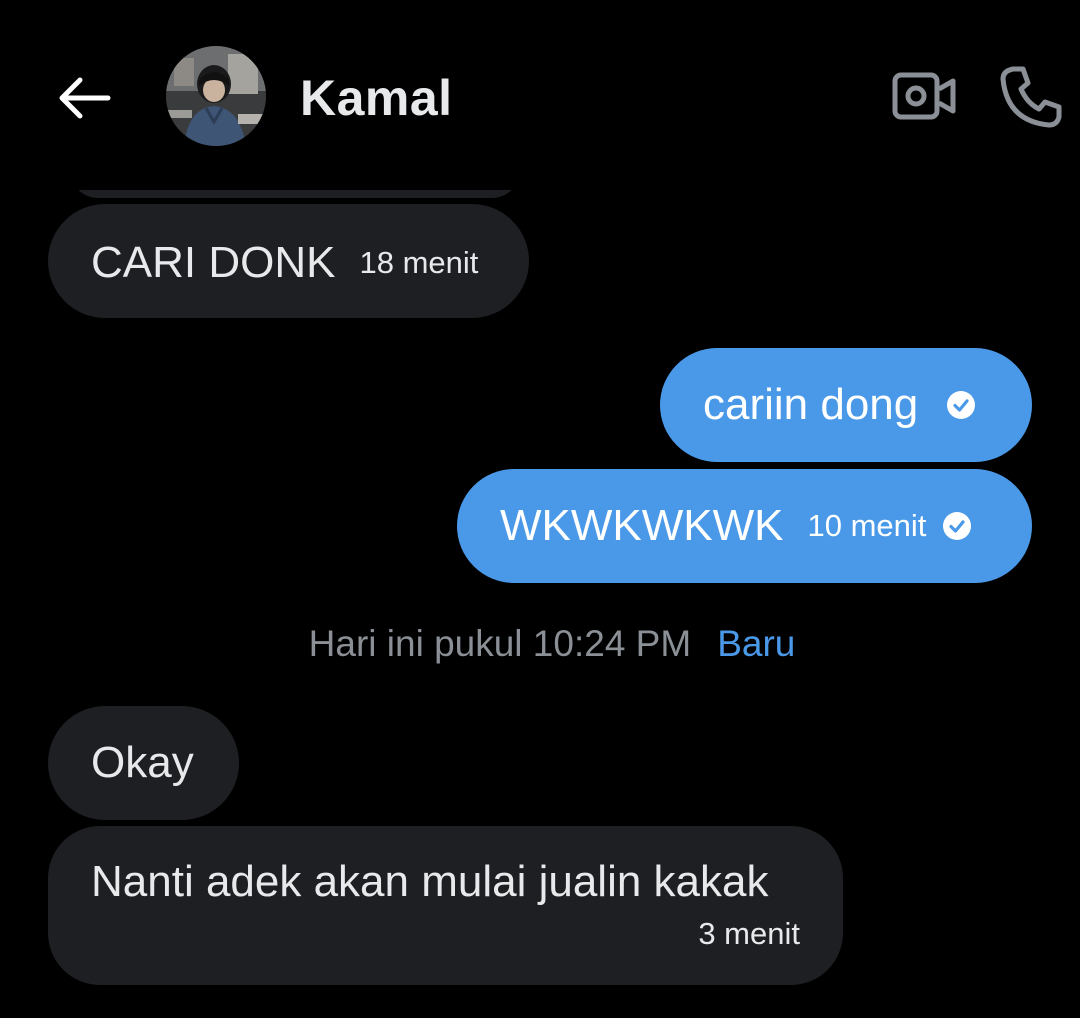 This screenshot has width=1080, height=1018. What do you see at coordinates (749, 933) in the screenshot?
I see `message-time: 3 menit` at bounding box center [749, 933].